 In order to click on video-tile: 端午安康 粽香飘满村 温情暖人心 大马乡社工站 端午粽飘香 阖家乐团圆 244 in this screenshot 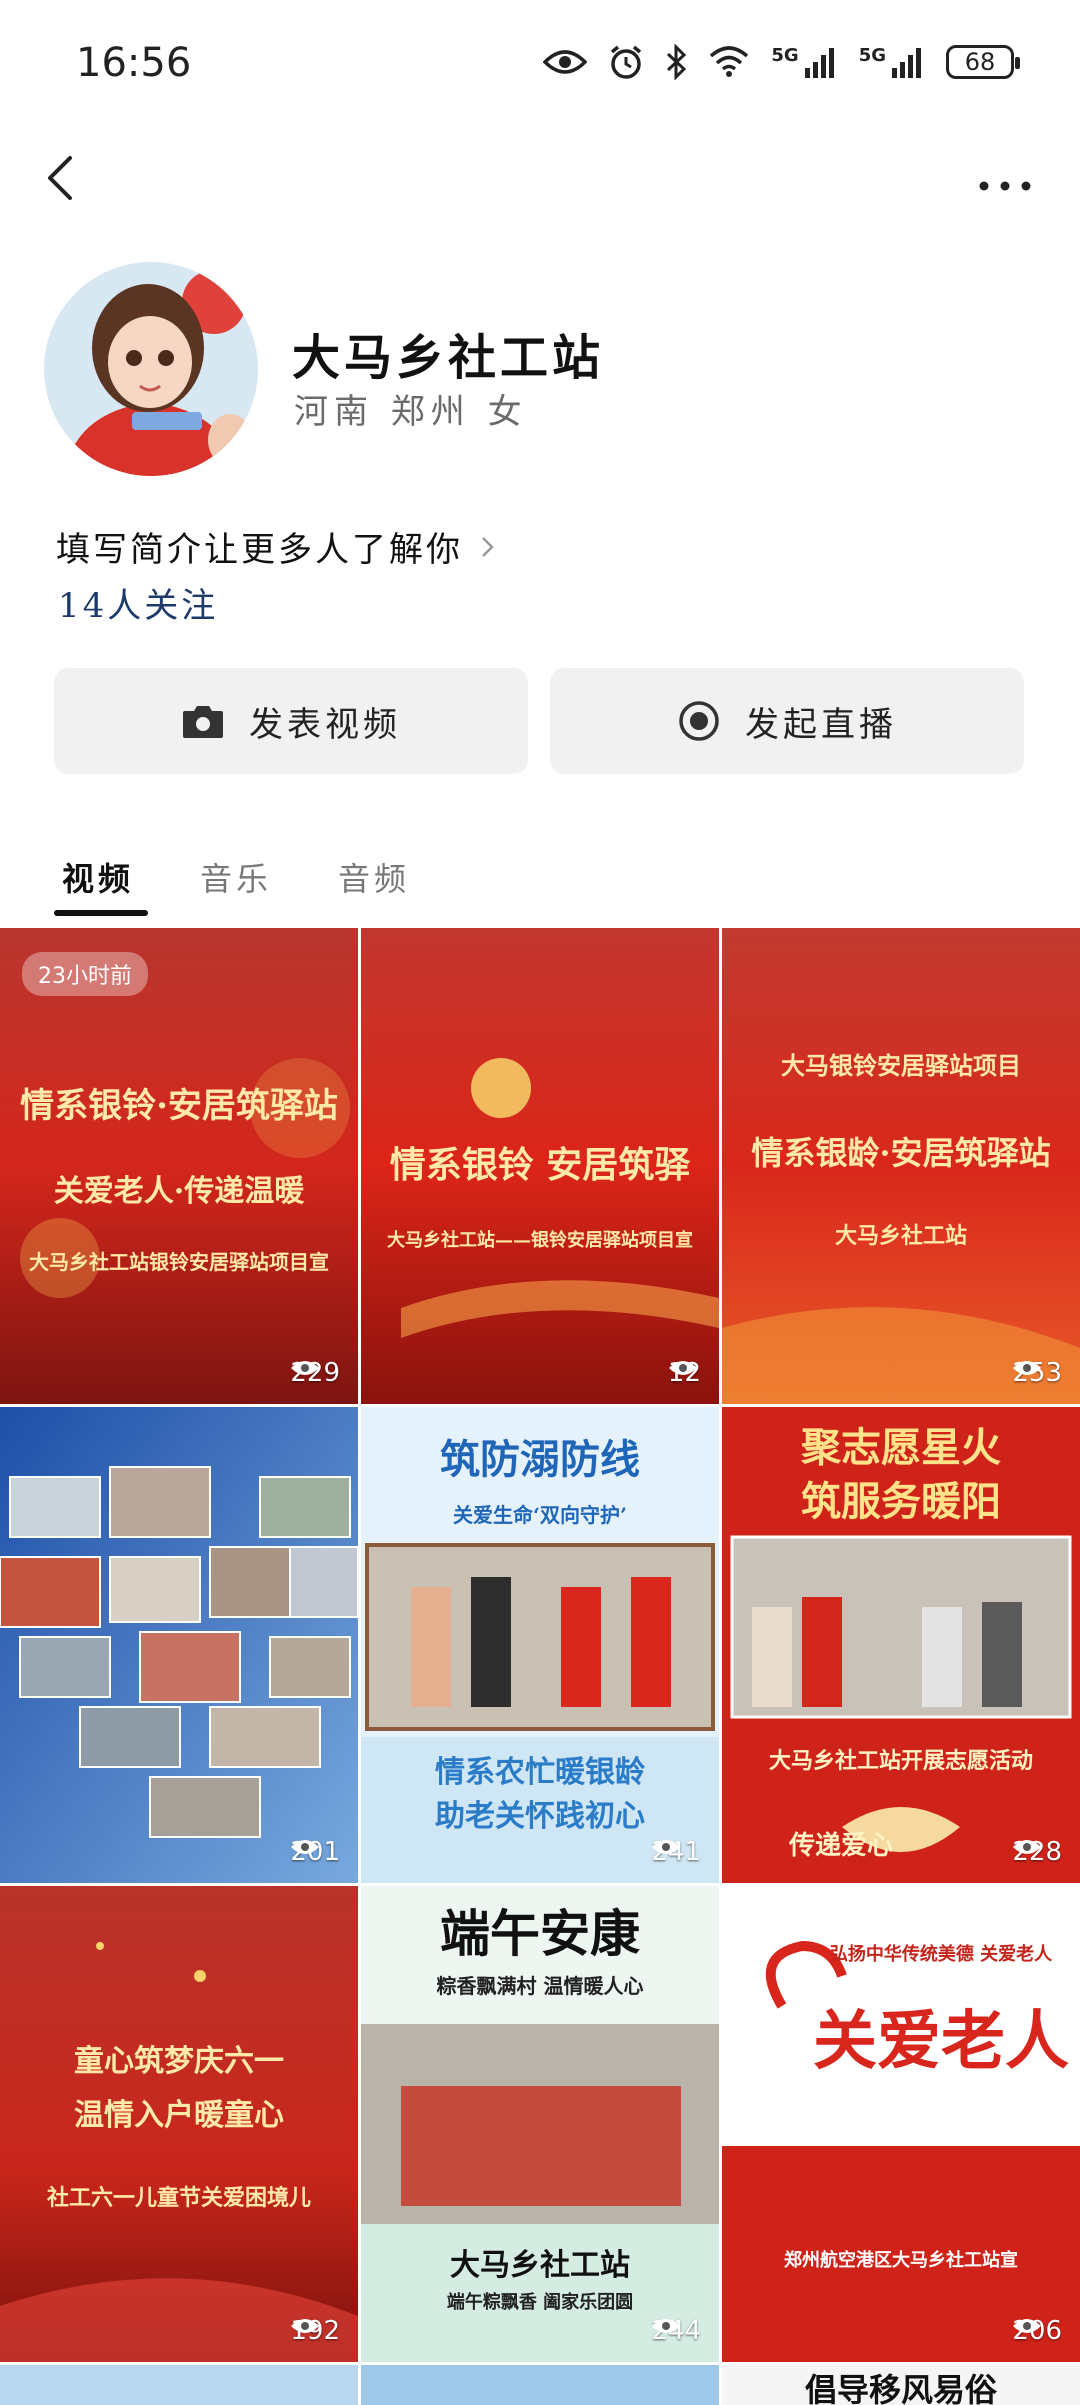, I will do `click(540, 2124)`.